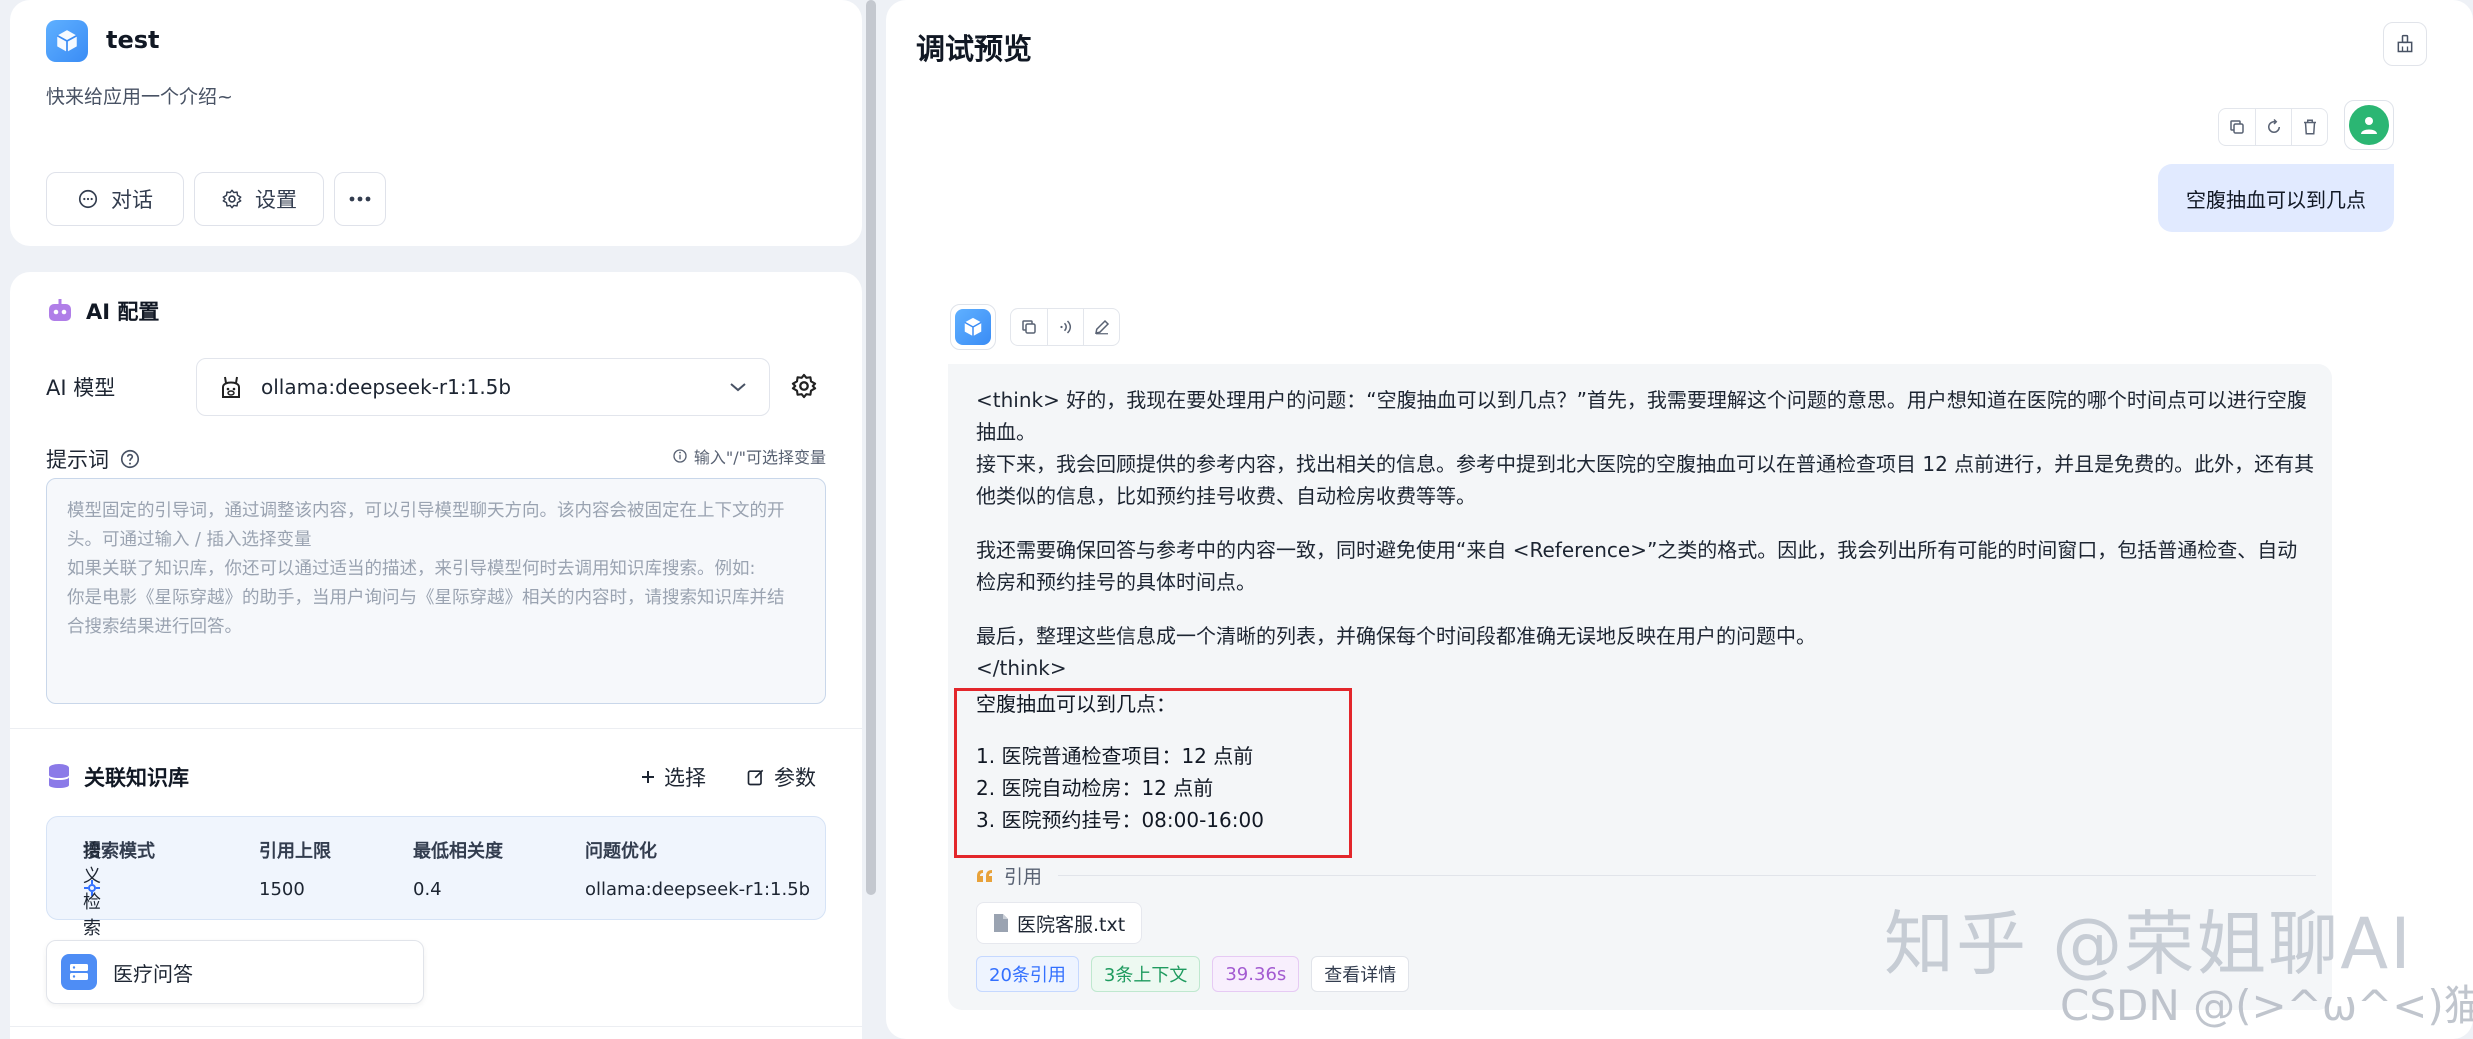 This screenshot has width=2473, height=1039. I want to click on ai-model-label: AI 模型, so click(81, 388).